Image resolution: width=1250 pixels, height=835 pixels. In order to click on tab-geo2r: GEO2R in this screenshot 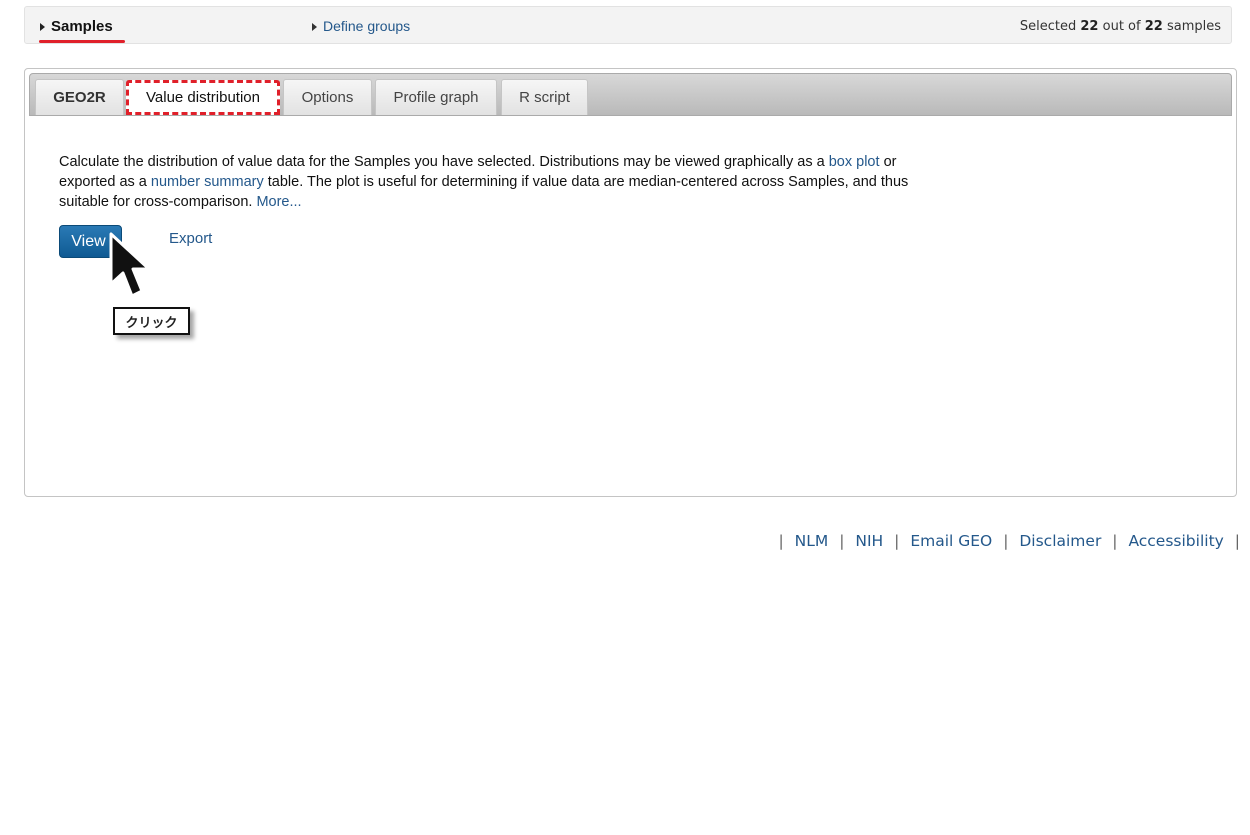, I will do `click(79, 97)`.